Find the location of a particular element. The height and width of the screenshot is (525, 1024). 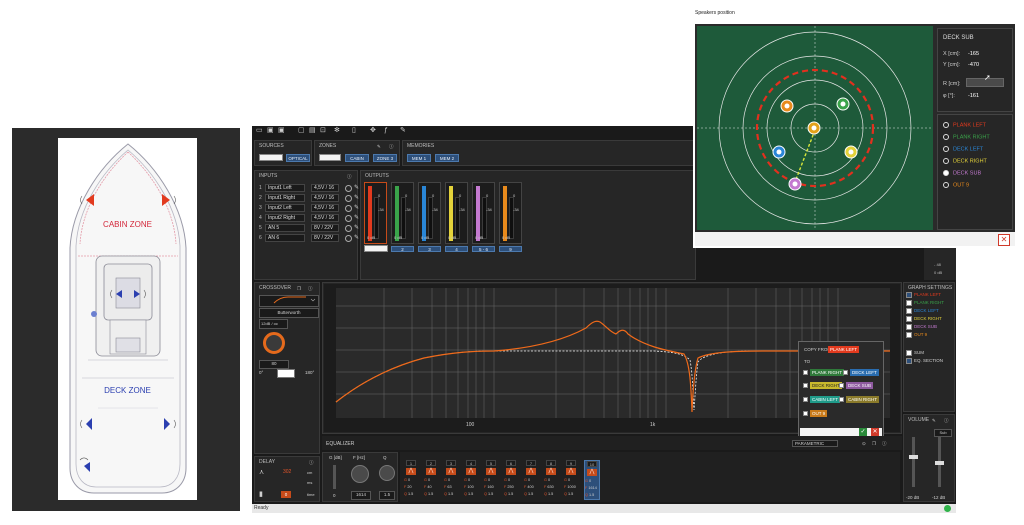

eq-band-7: 7 ⋀ G 0 F 400 Q 1.5 is located at coordinates (531, 479).